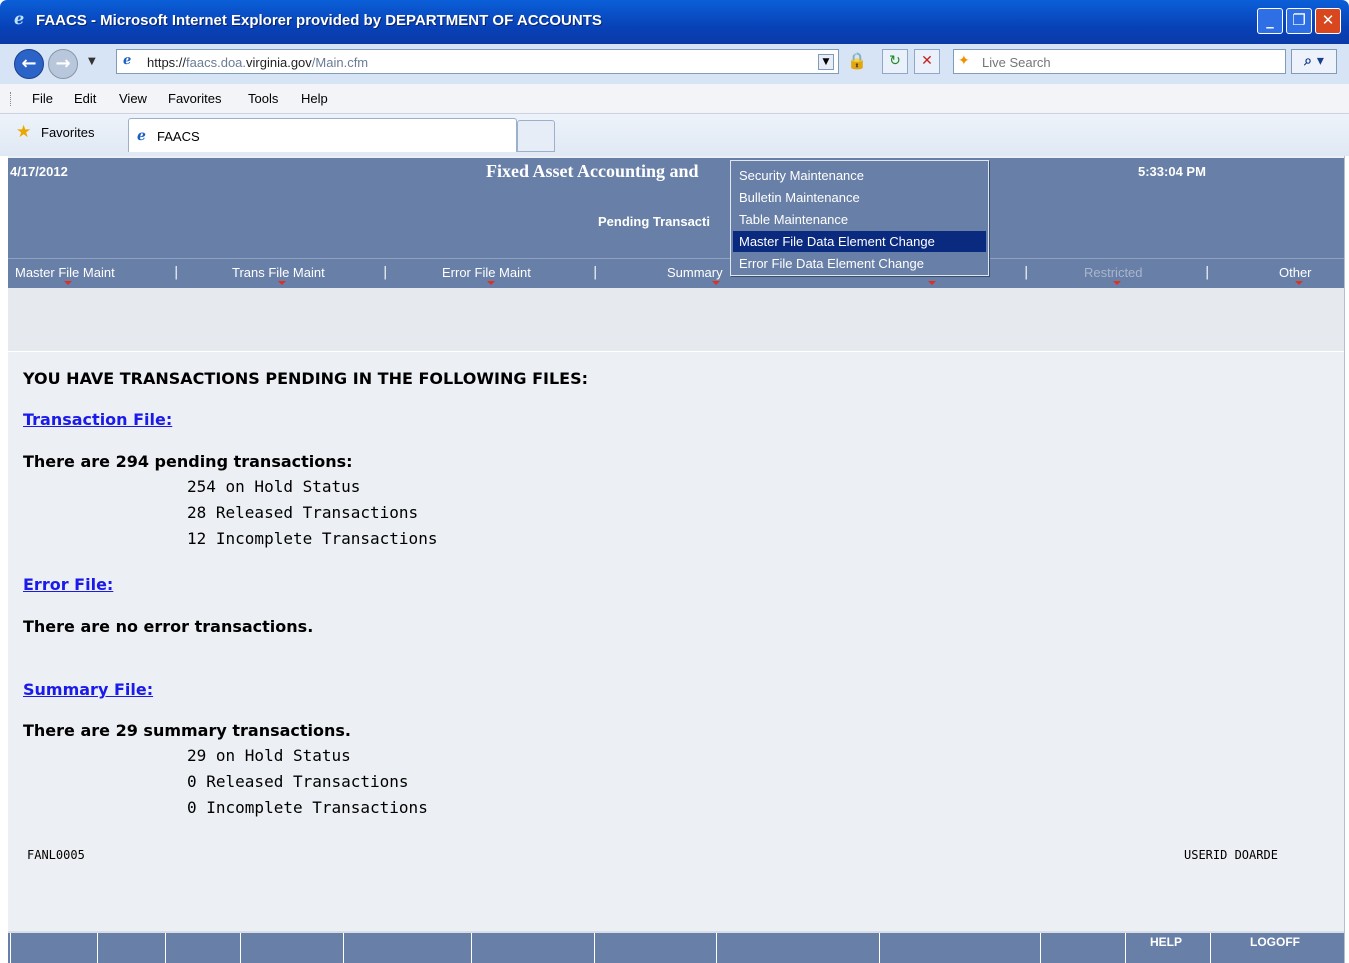 The width and height of the screenshot is (1349, 963). I want to click on error-file-link: Error File:, so click(68, 584).